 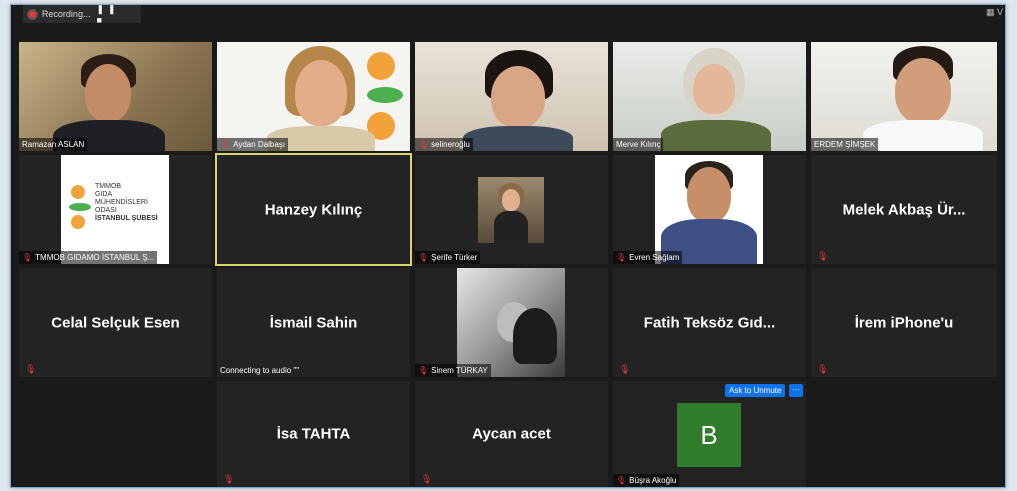 I want to click on participant-name: Ramazan ASLAN, so click(x=53, y=144).